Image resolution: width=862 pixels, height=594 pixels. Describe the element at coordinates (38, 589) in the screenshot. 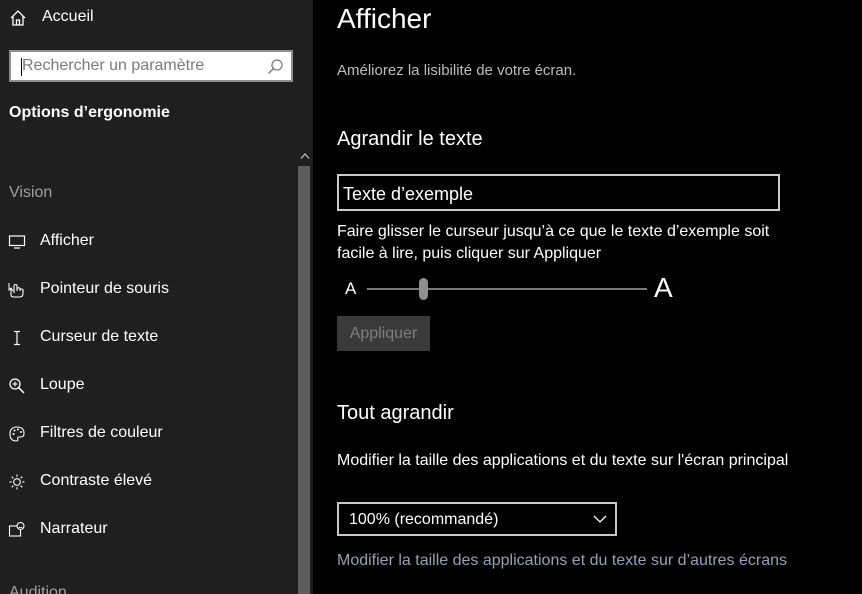

I see `group-title-audition: Audition` at that location.